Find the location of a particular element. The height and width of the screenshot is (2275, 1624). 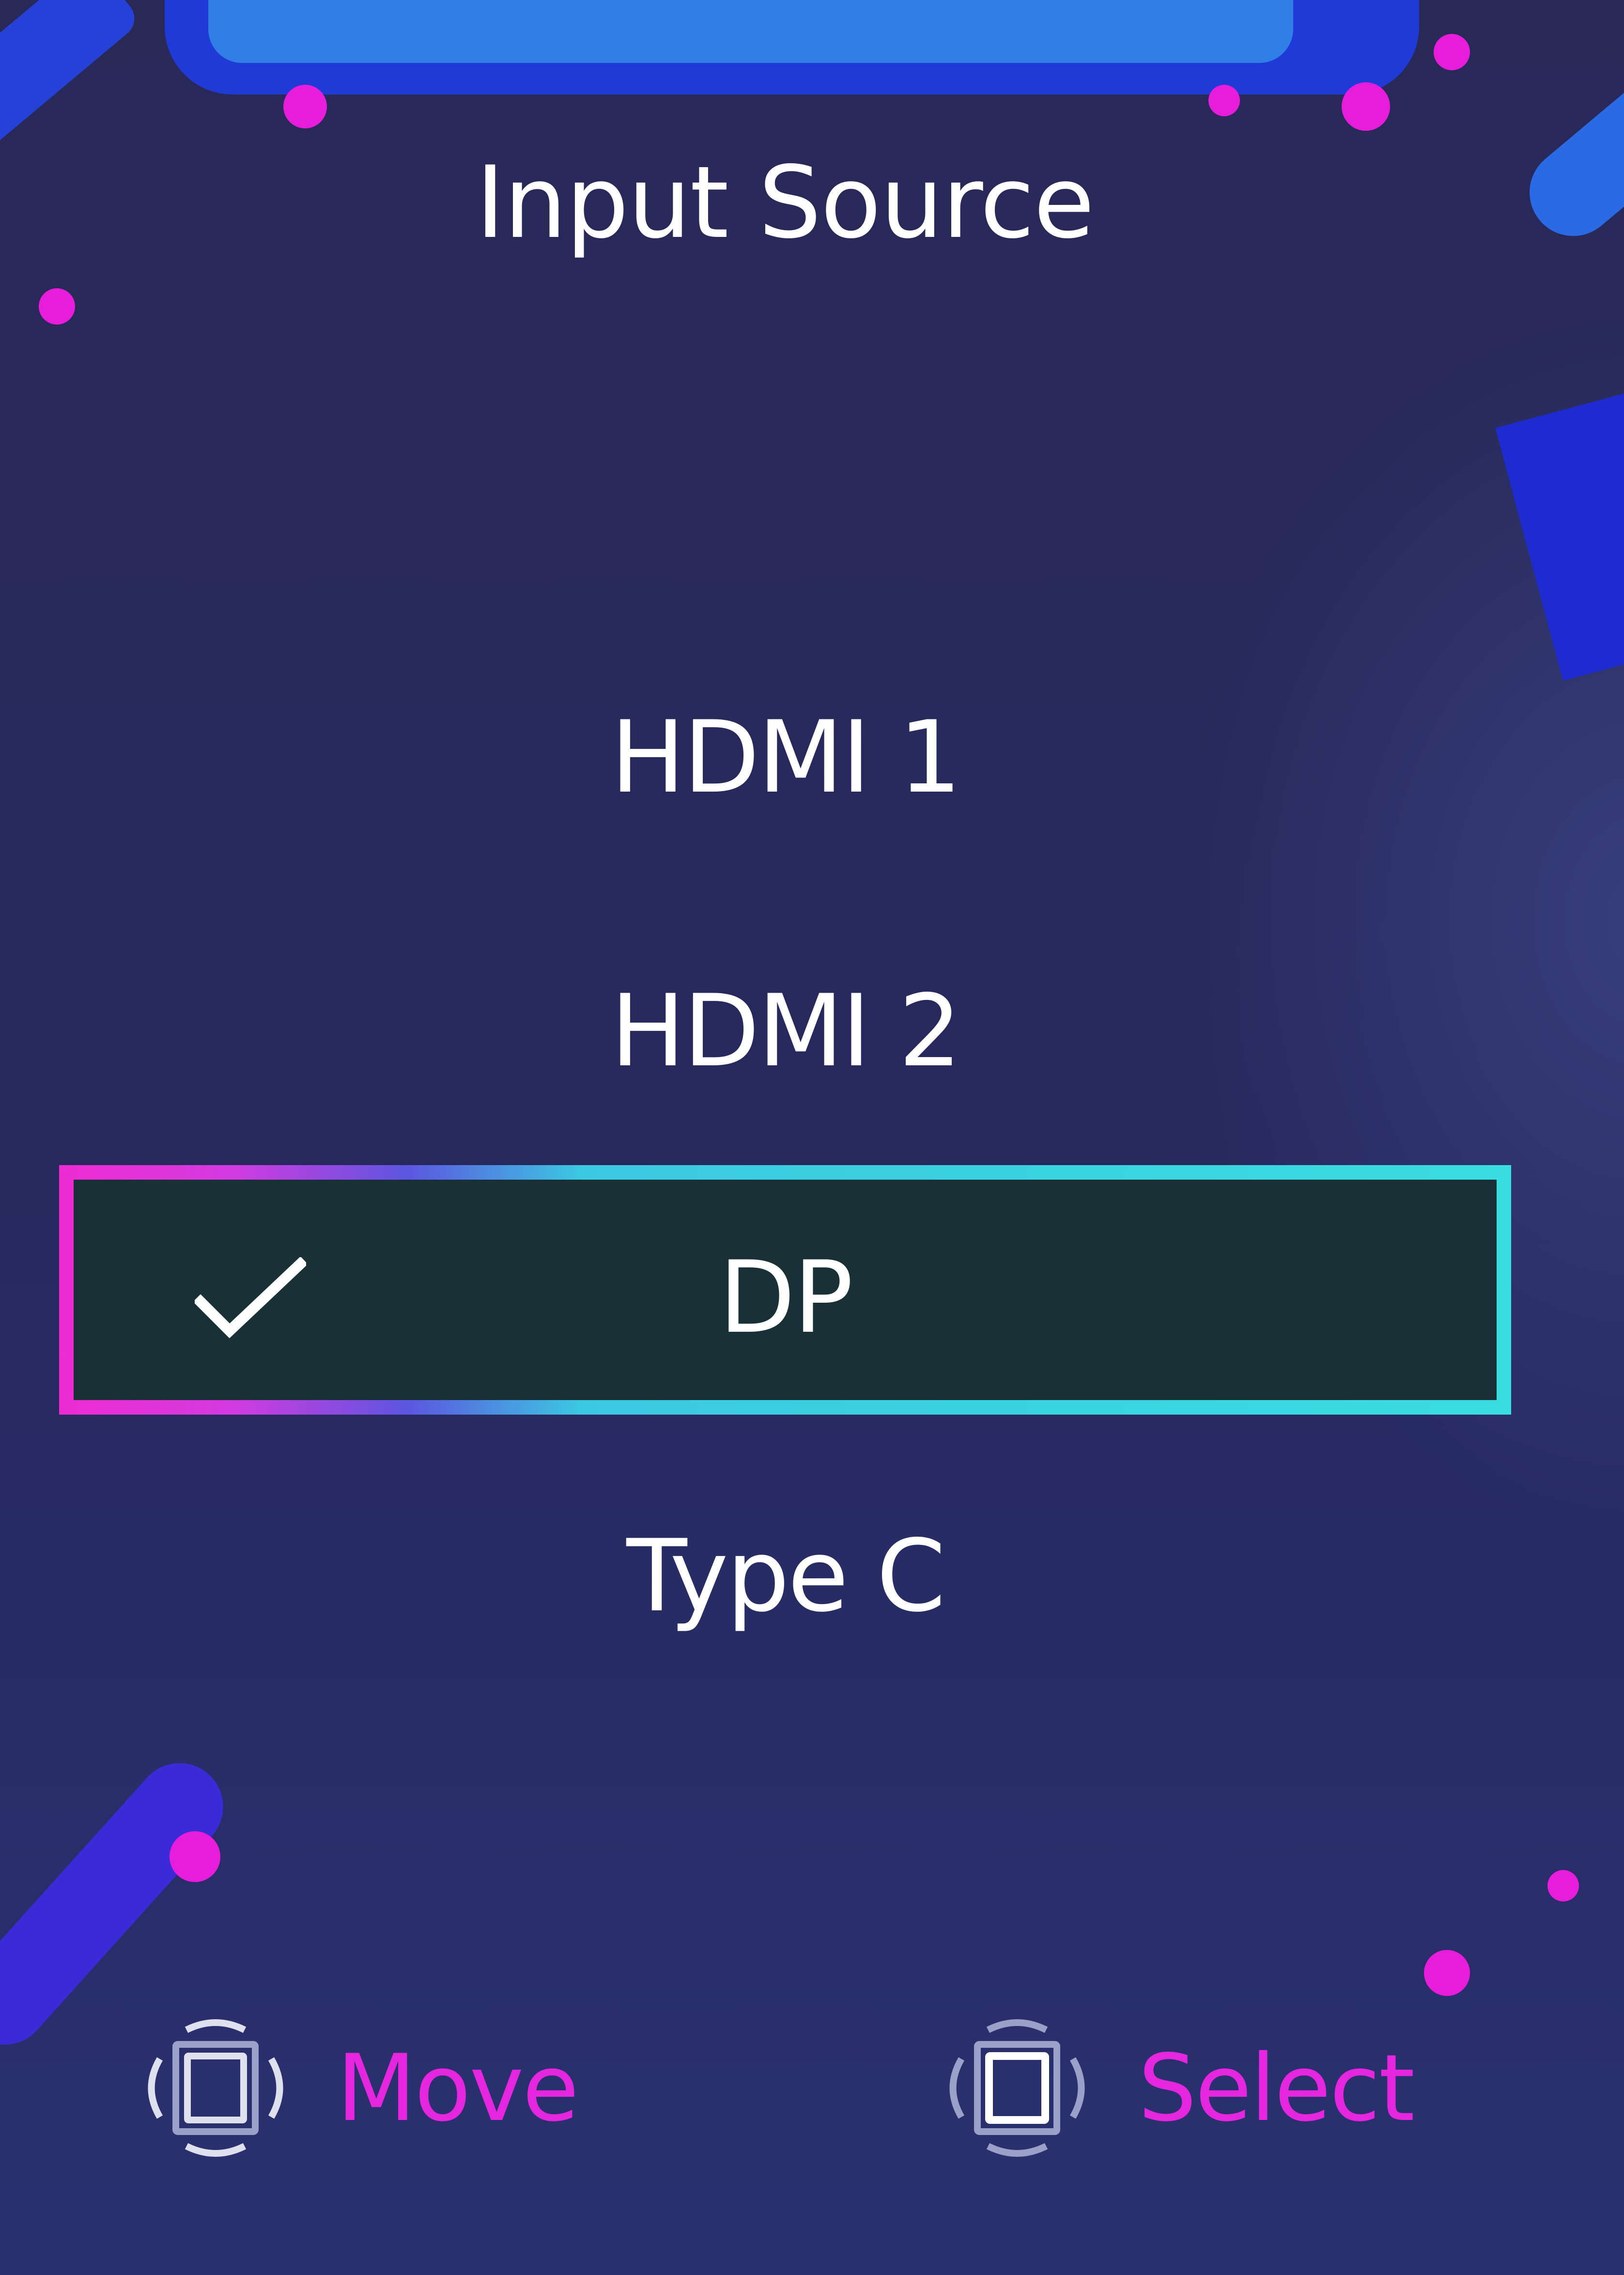

hint-select: Select is located at coordinates (1175, 2088).